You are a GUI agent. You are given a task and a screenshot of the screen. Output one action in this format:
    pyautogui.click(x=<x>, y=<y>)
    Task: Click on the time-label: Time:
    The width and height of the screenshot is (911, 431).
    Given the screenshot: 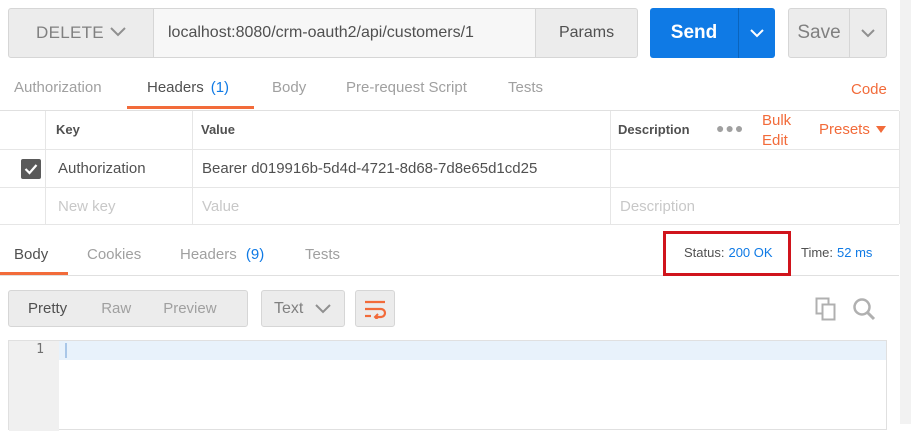 What is the action you would take?
    pyautogui.click(x=817, y=252)
    